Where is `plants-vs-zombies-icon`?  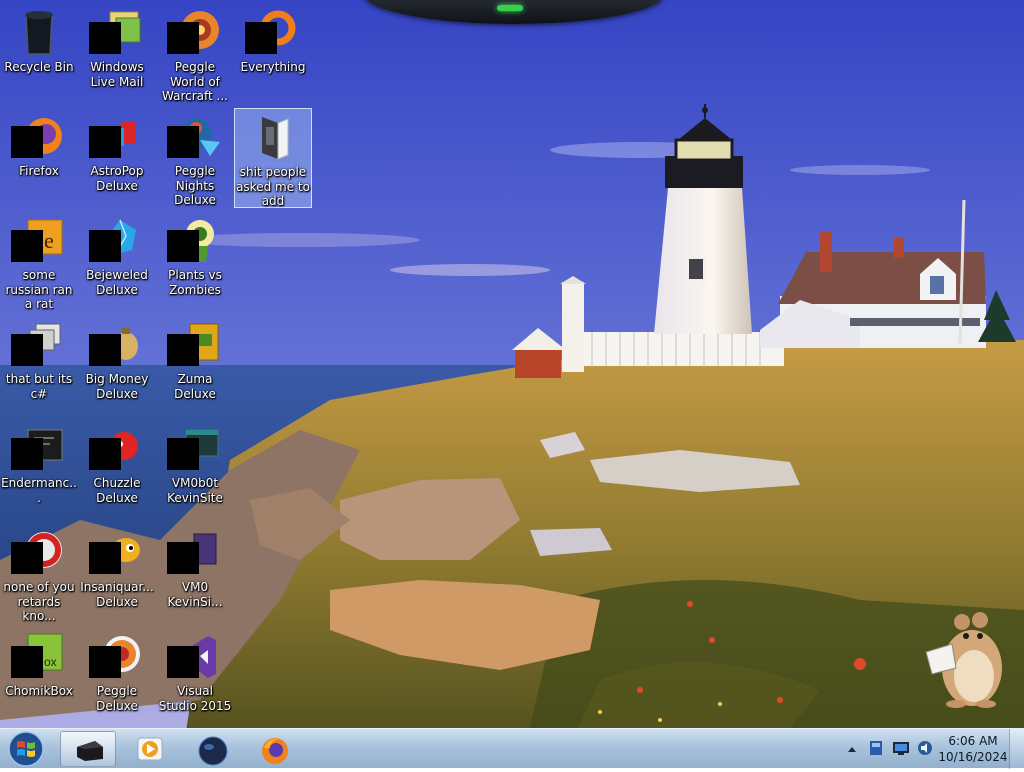 plants-vs-zombies-icon is located at coordinates (193, 241).